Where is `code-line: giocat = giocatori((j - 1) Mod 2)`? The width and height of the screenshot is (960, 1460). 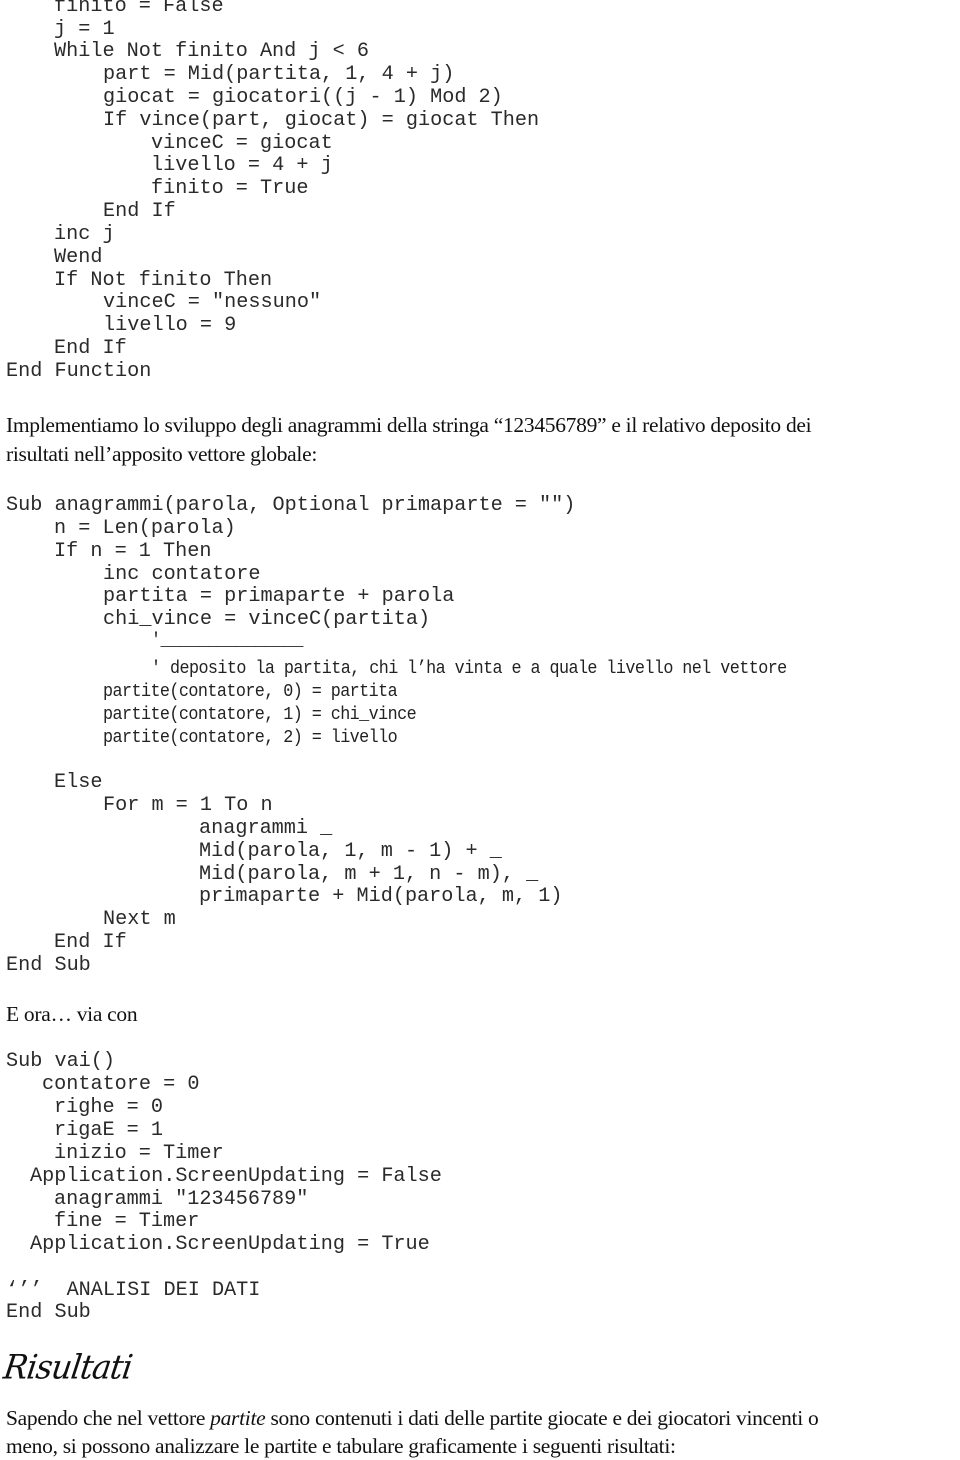
code-line: giocat = giocatori((j - 1) Mod 2) is located at coordinates (303, 97).